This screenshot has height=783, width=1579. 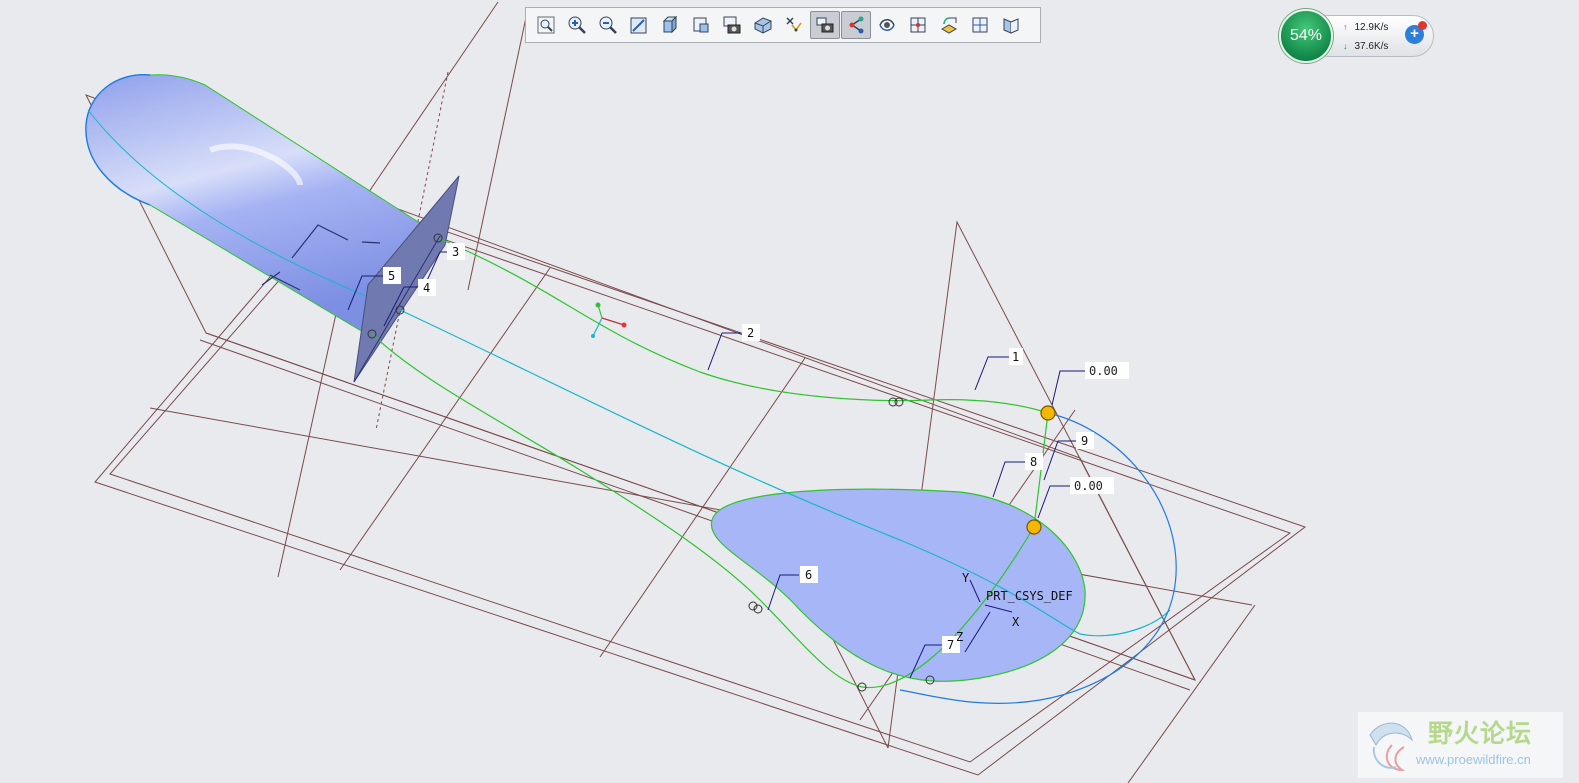 What do you see at coordinates (1103, 371) in the screenshot?
I see `dimension-value-top: 0.00` at bounding box center [1103, 371].